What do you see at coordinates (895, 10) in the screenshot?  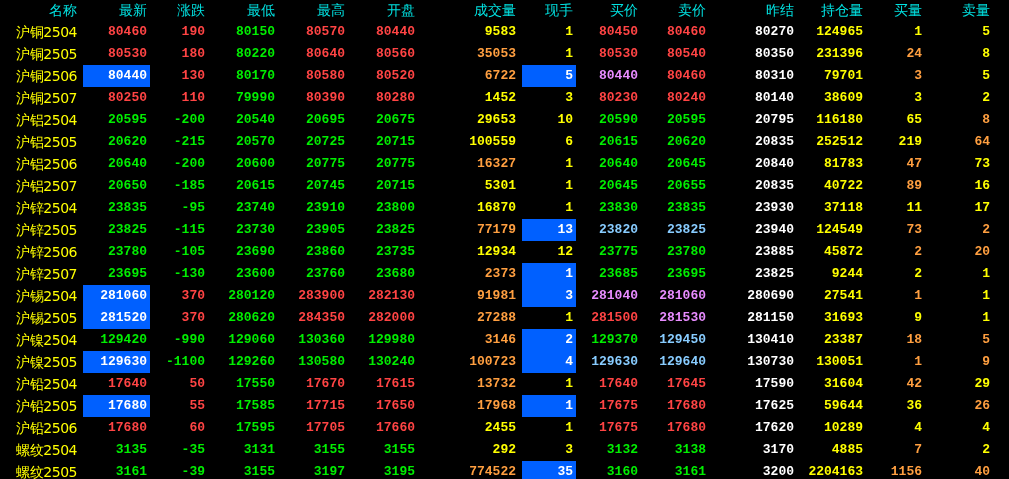 I see `column-header: 买量` at bounding box center [895, 10].